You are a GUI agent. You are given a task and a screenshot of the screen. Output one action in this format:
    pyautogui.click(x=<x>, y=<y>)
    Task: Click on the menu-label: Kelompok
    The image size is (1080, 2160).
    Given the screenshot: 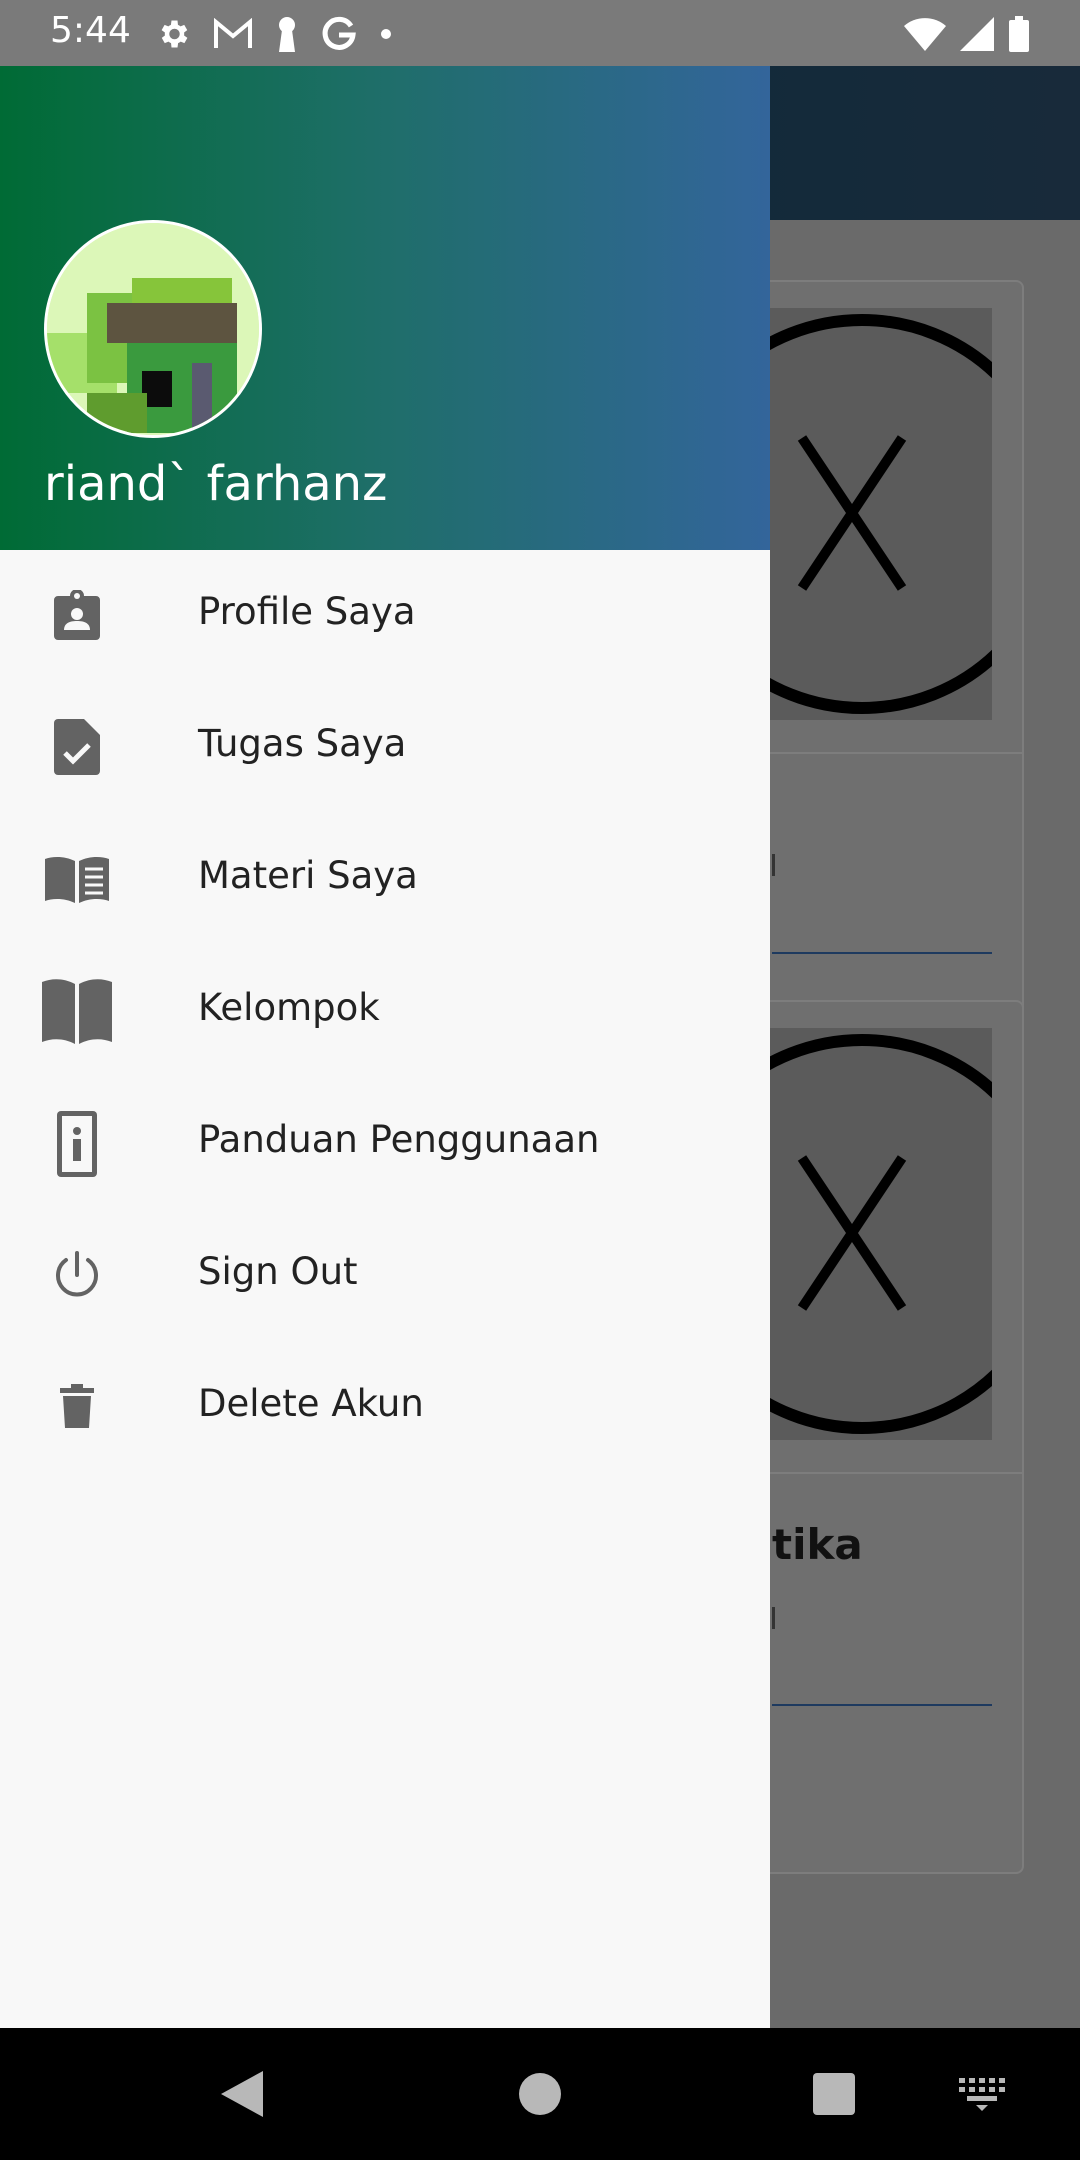 What is the action you would take?
    pyautogui.click(x=289, y=1007)
    